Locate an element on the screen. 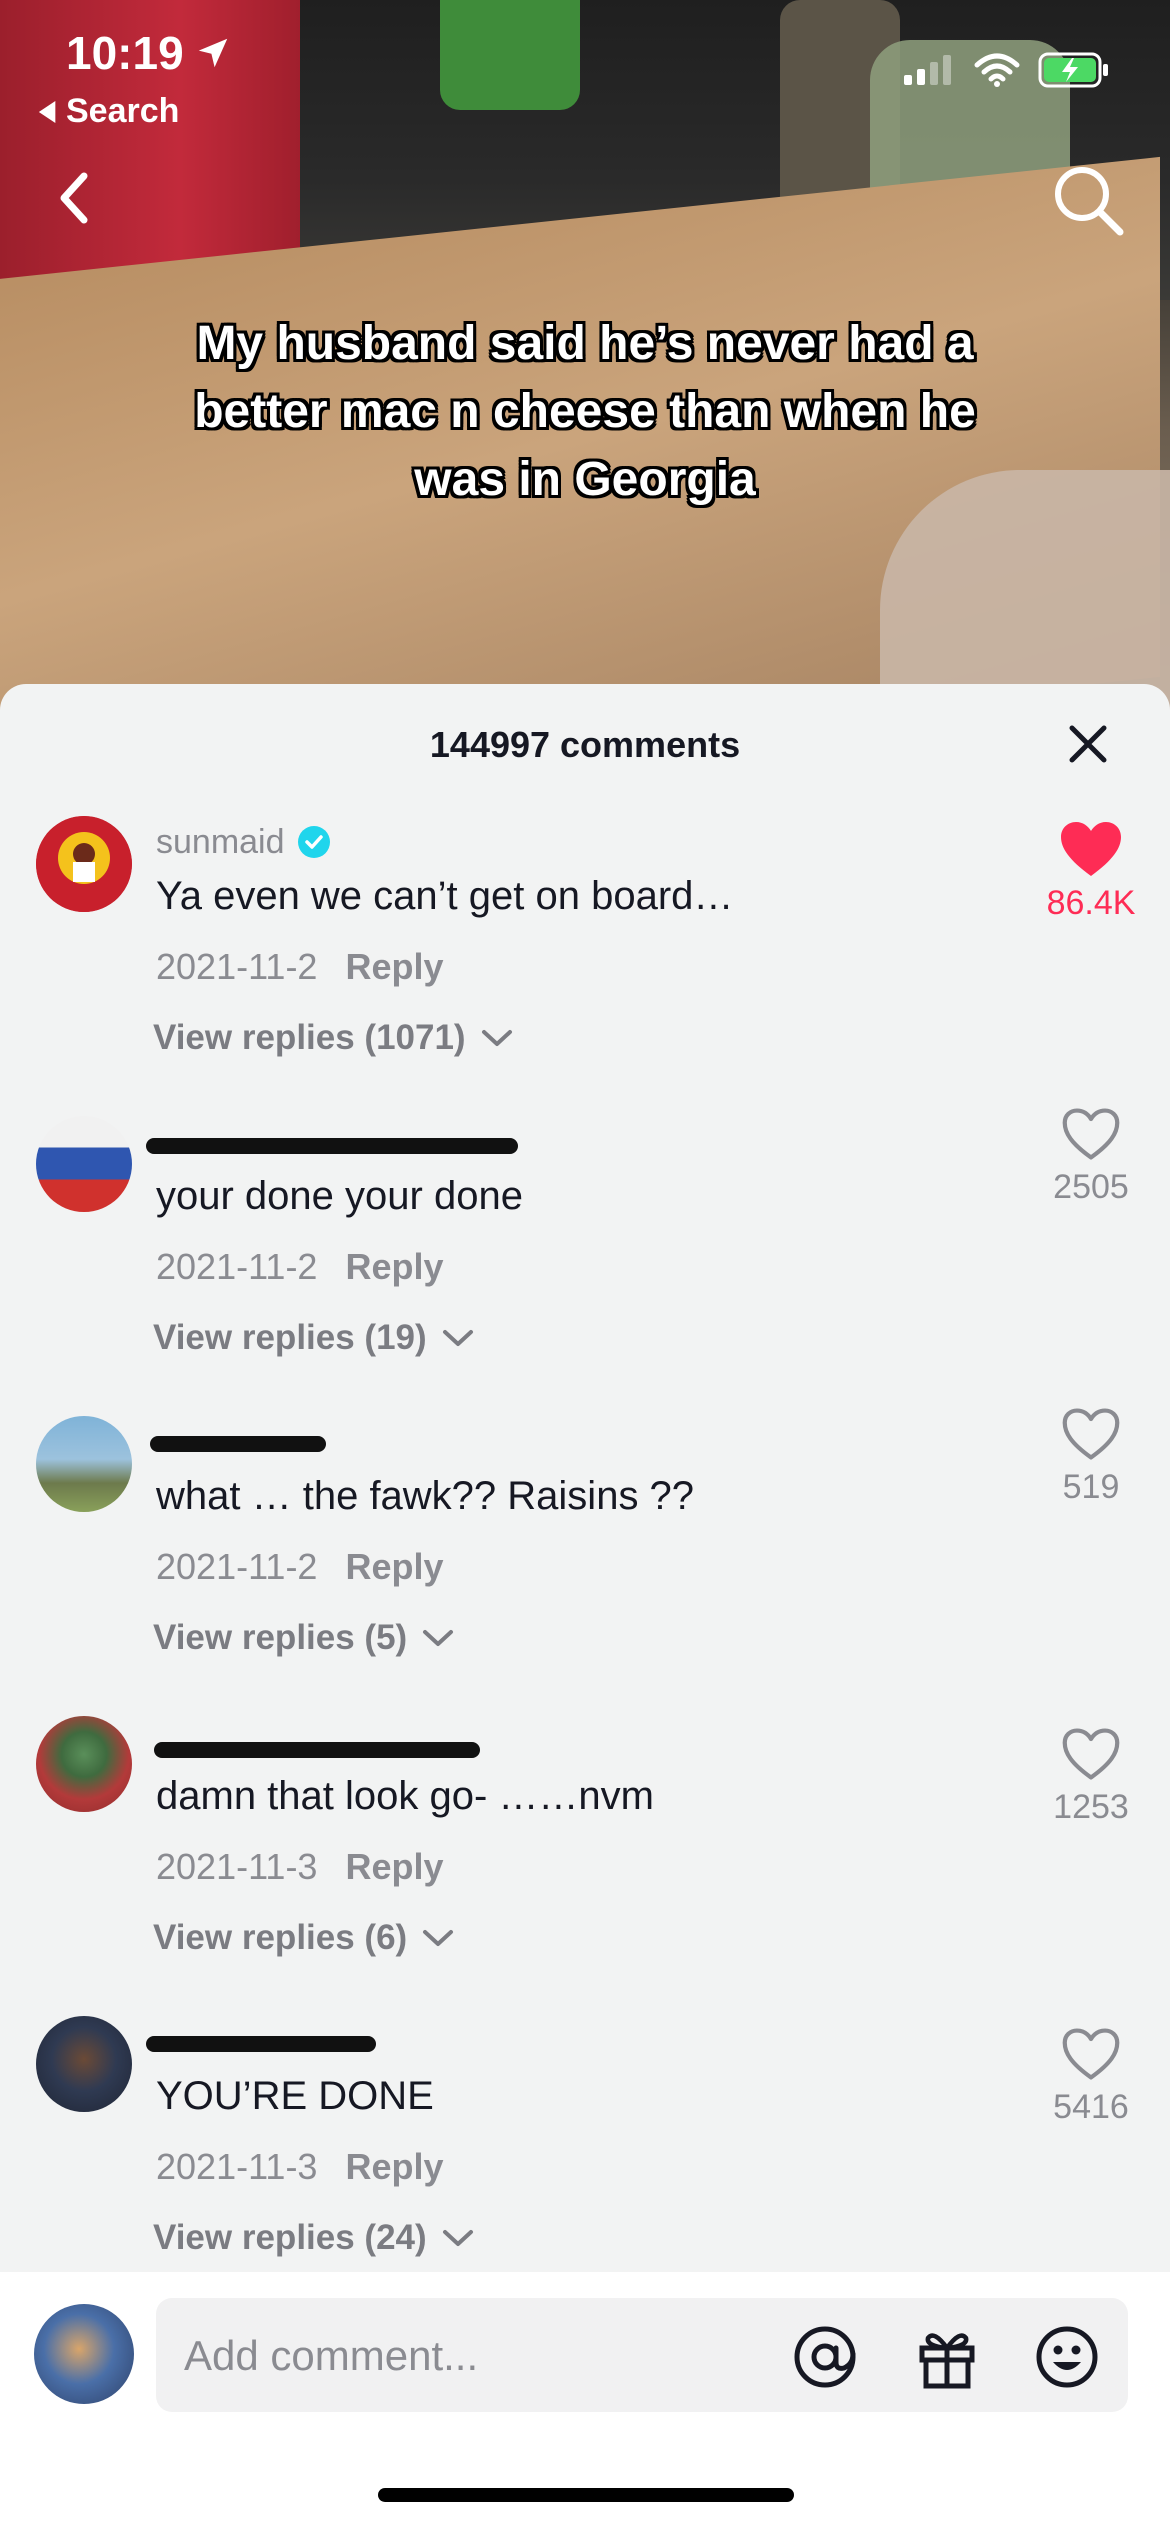  status-indicators is located at coordinates (1007, 70).